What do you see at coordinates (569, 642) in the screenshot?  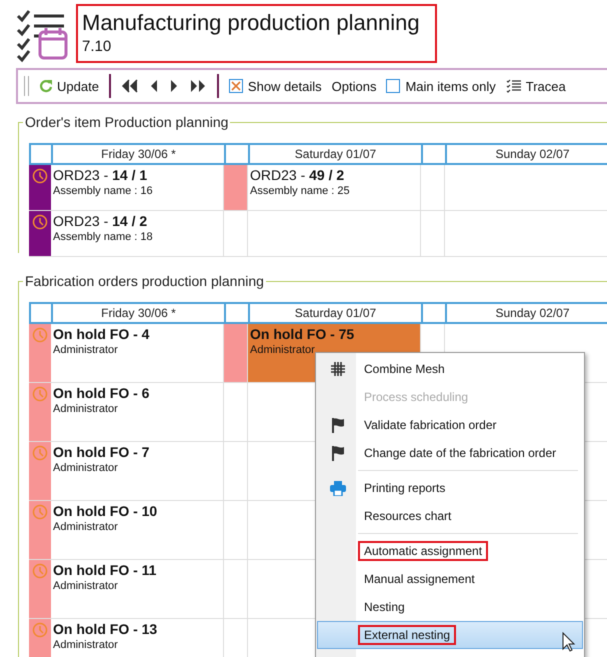 I see `mouse-cursor-icon` at bounding box center [569, 642].